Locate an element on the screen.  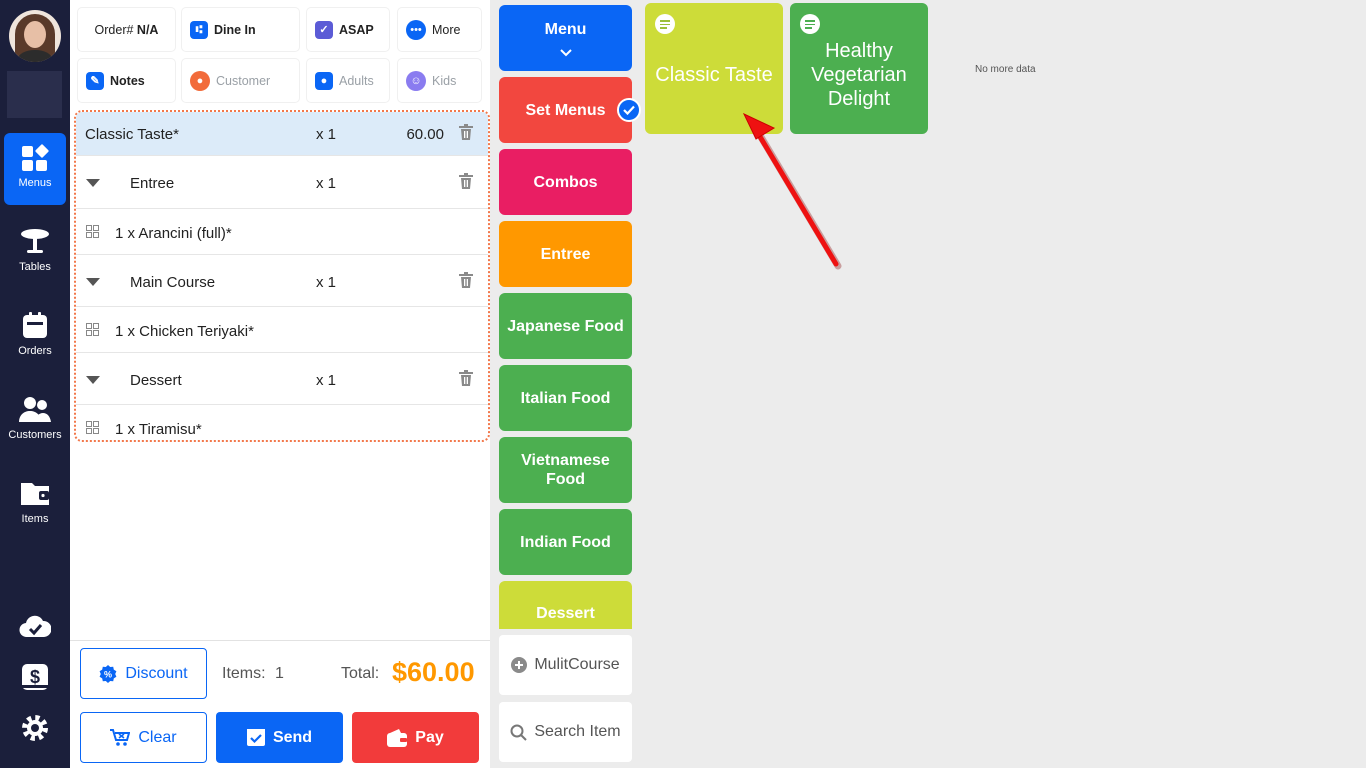
line-name: Classic Taste* is located at coordinates (132, 134).